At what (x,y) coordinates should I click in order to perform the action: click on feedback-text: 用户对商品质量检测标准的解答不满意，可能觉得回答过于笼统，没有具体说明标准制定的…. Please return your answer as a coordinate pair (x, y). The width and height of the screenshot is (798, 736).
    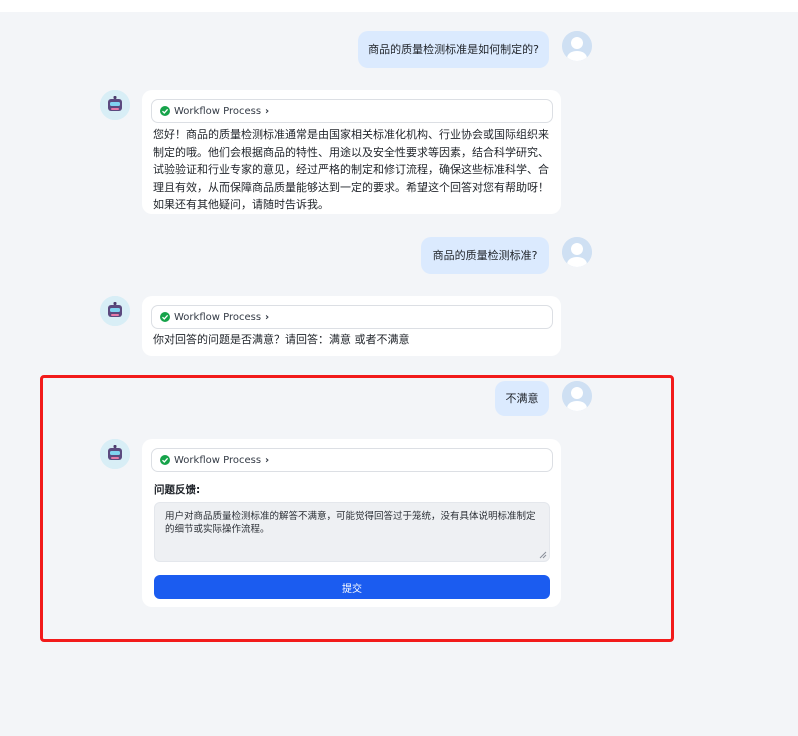
    Looking at the image, I should click on (350, 523).